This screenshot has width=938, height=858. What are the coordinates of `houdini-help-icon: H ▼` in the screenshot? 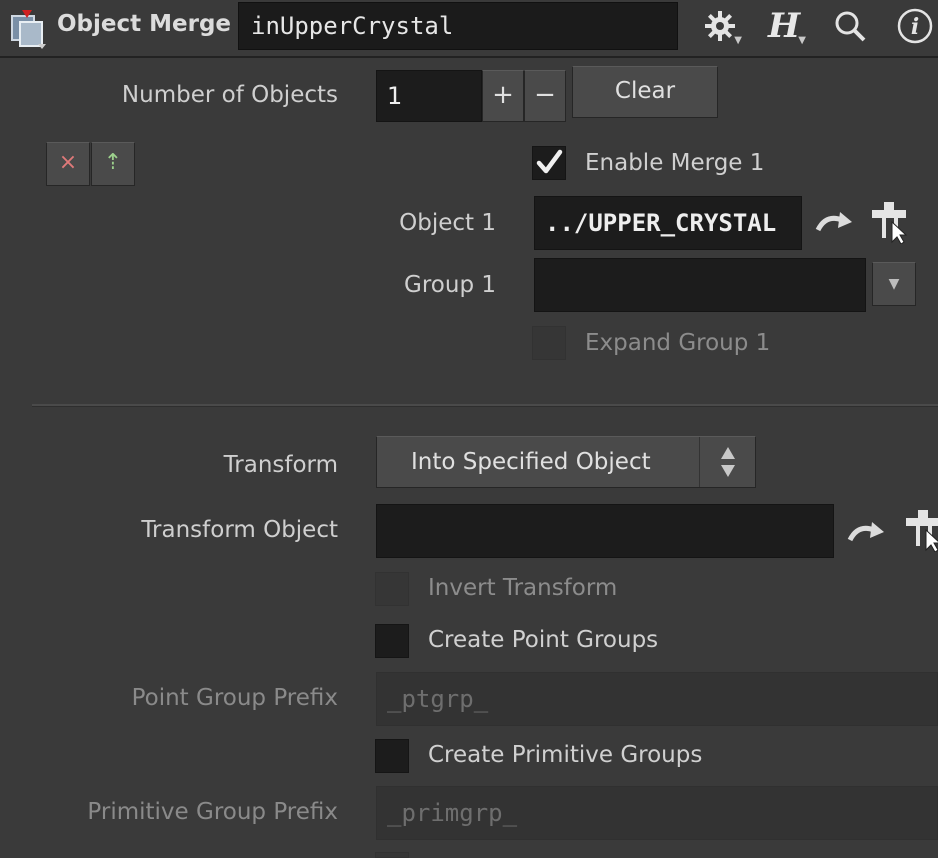 It's located at (784, 26).